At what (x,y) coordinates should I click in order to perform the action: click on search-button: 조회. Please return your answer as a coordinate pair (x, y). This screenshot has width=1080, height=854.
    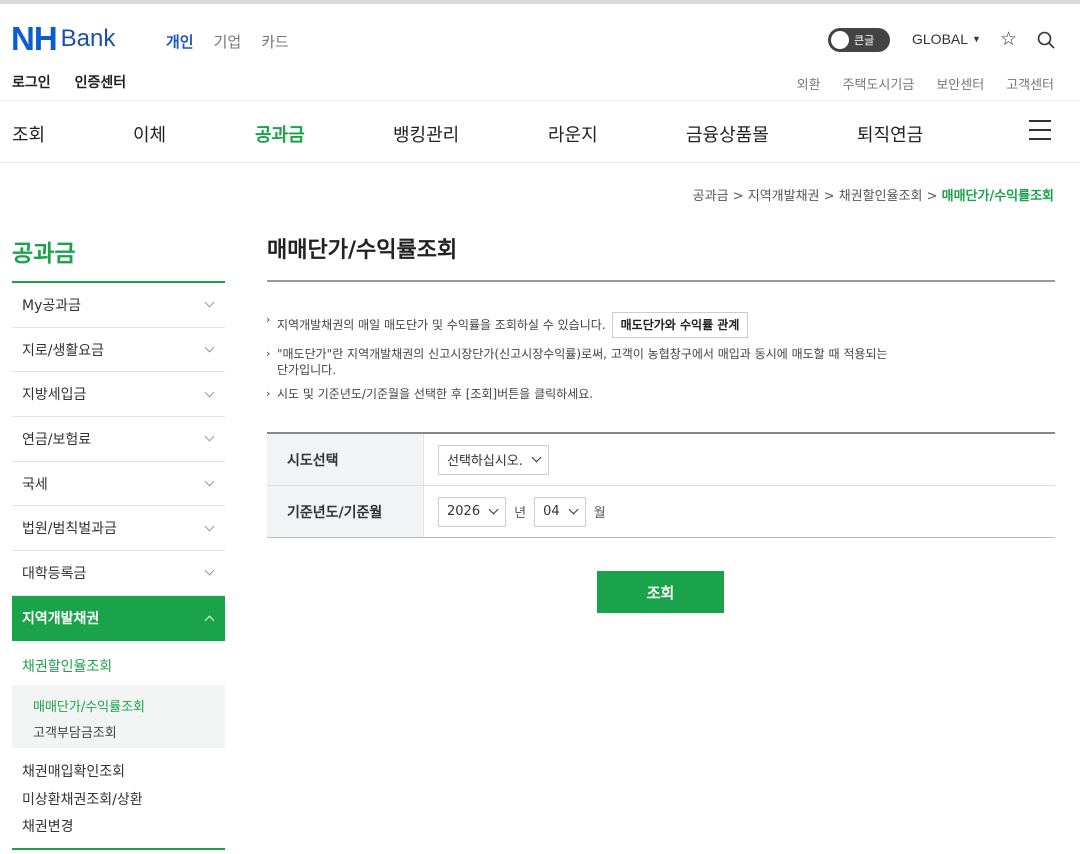
    Looking at the image, I should click on (660, 592).